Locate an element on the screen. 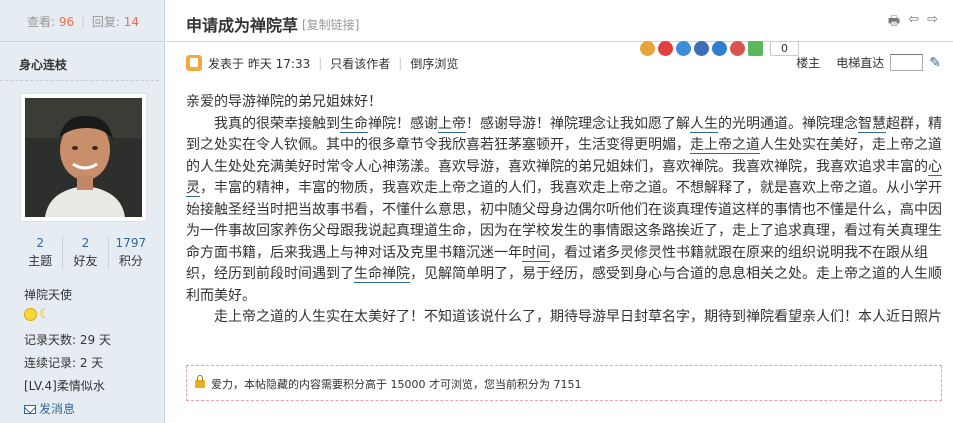 Image resolution: width=953 pixels, height=423 pixels. thread-stats: 查看: 96 | 回复: 14 is located at coordinates (82, 21).